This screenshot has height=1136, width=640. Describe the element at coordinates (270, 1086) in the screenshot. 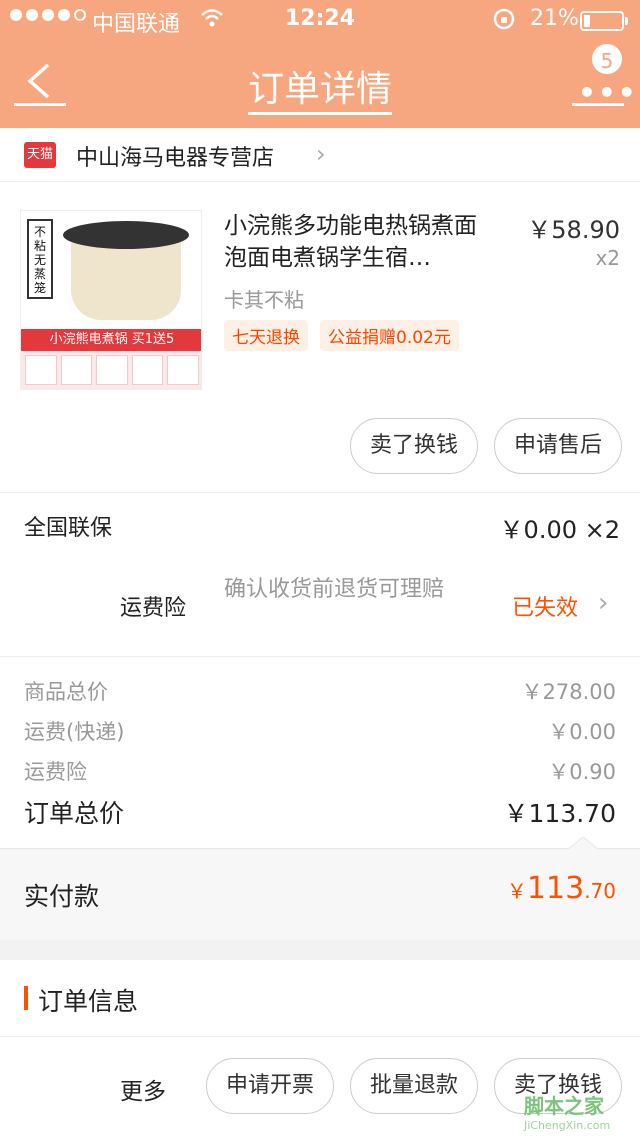

I see `invoice-button: 申请开票` at that location.